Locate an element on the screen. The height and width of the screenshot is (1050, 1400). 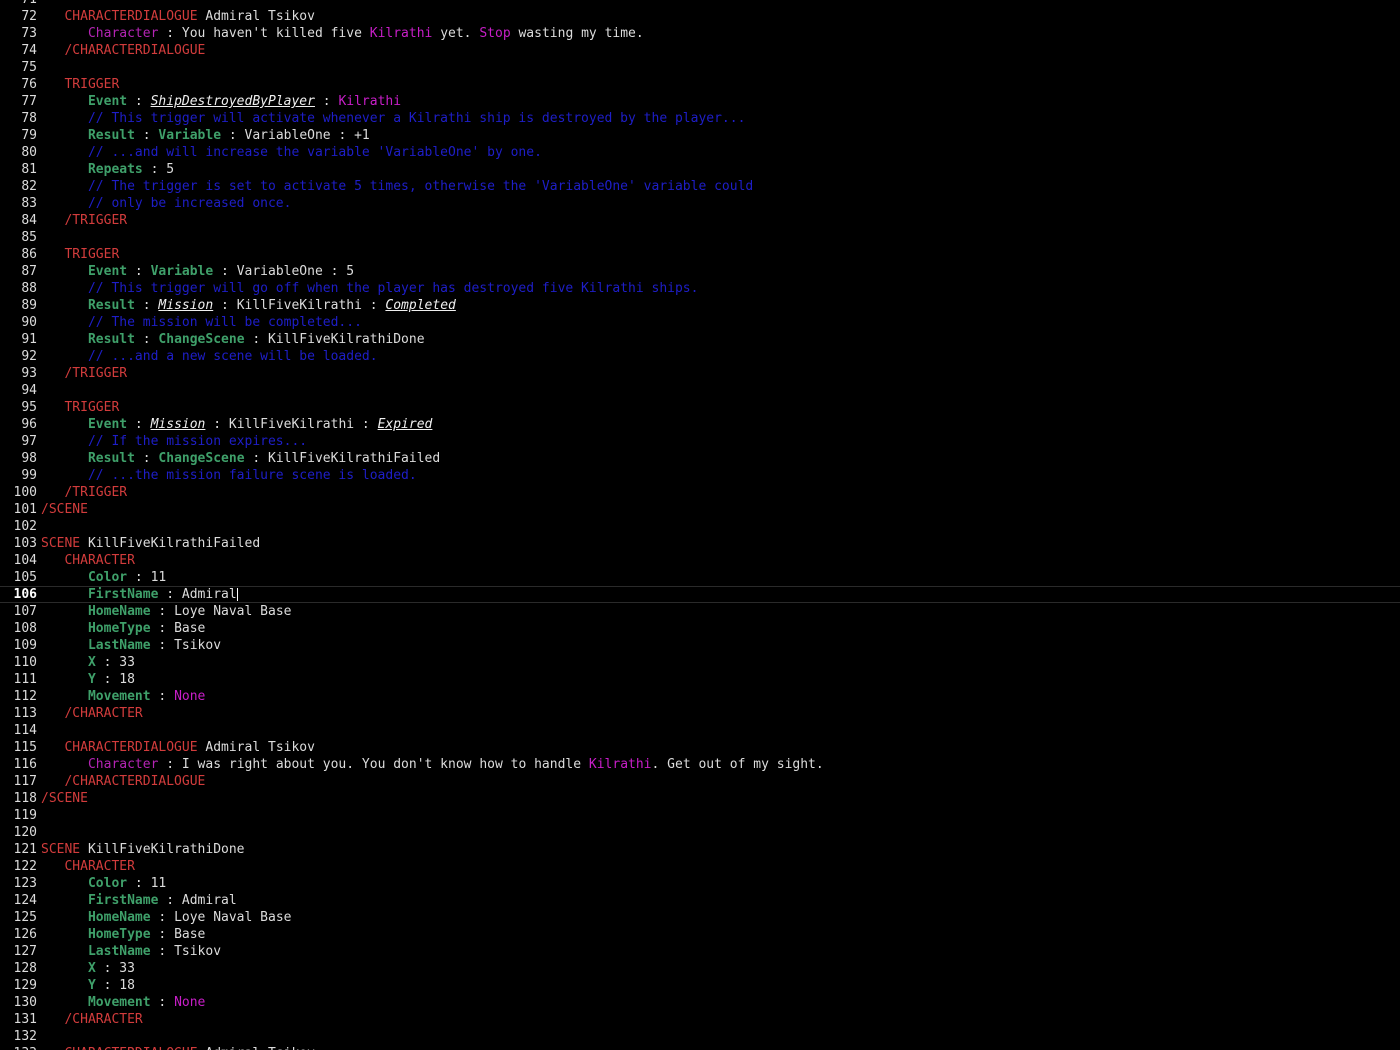
code-line: 76 TRIGGER is located at coordinates (700, 84).